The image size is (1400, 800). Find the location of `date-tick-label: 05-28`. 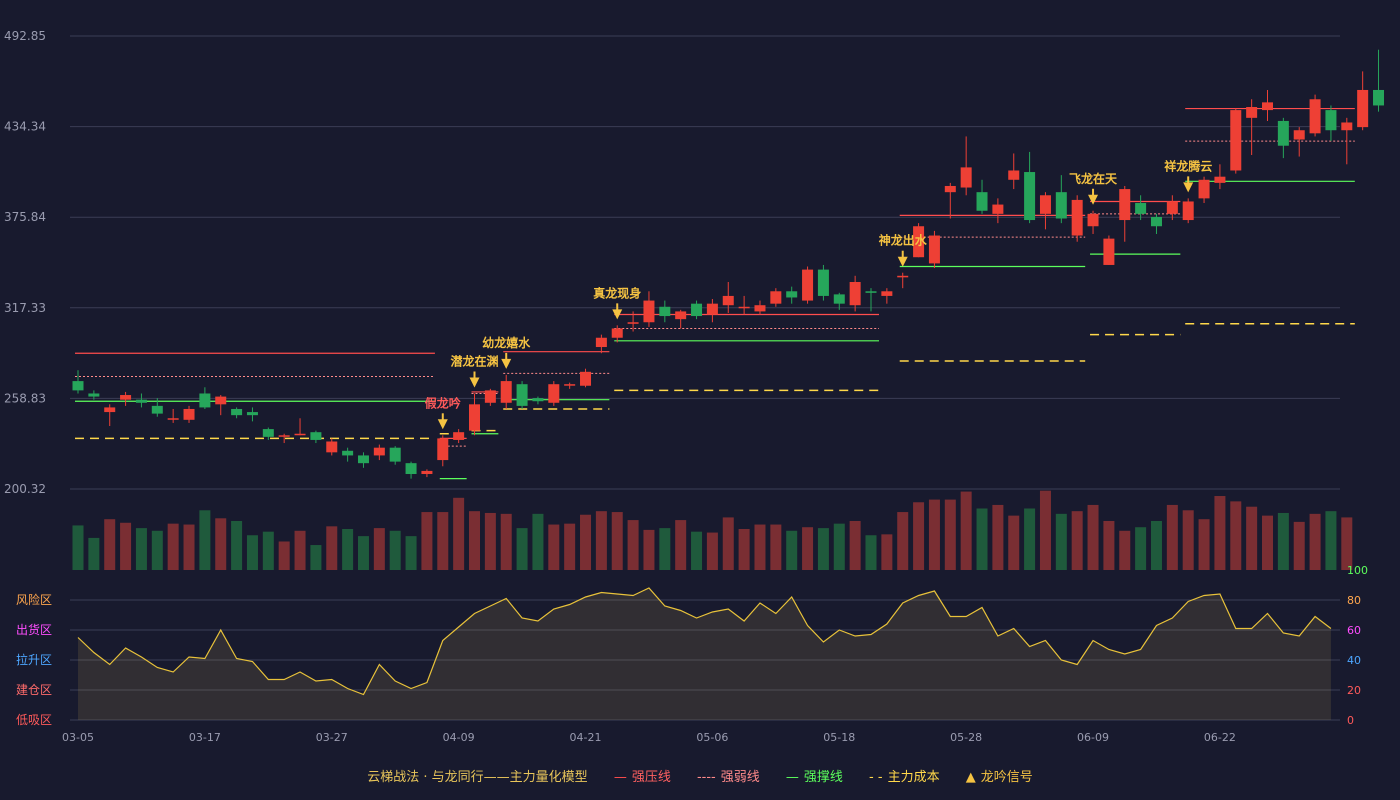

date-tick-label: 05-28 is located at coordinates (966, 737).